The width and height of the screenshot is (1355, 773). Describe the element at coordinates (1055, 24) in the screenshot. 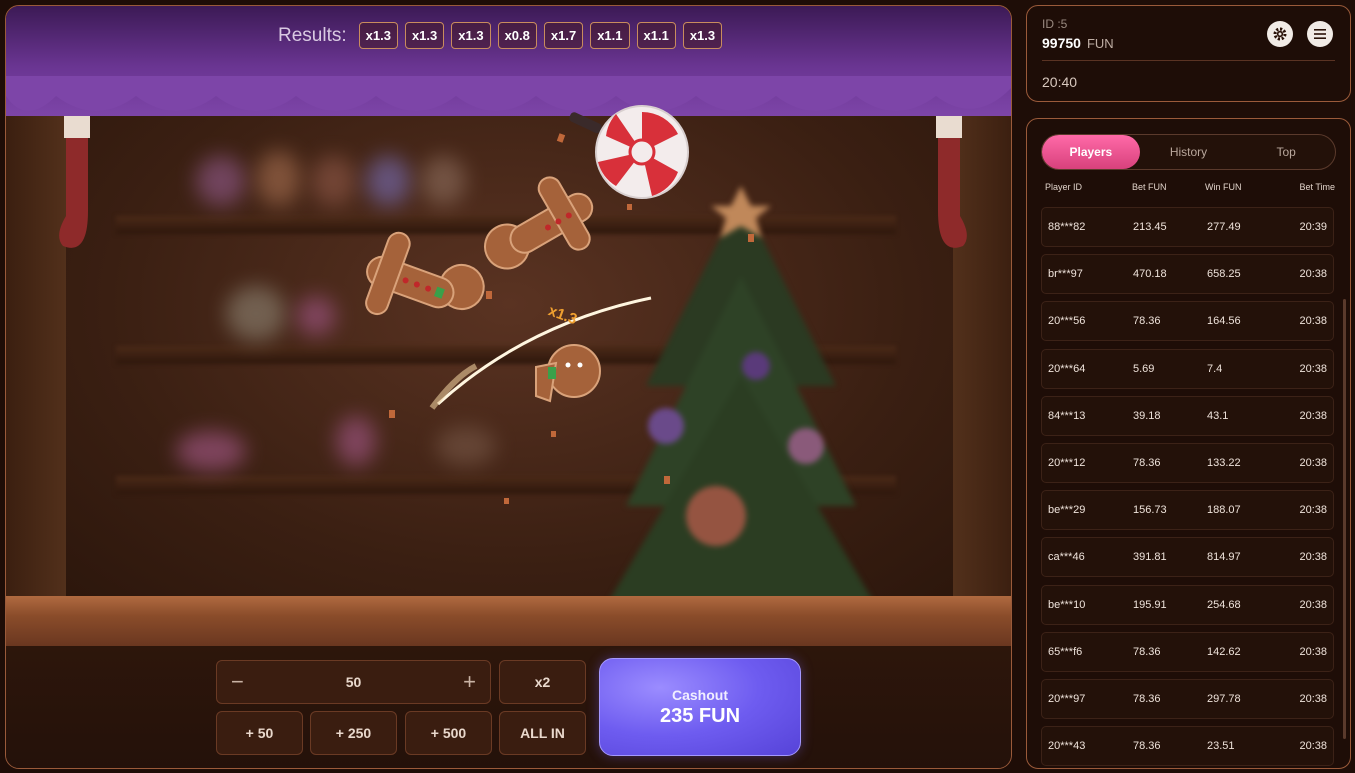

I see `user-id: ID :5` at that location.